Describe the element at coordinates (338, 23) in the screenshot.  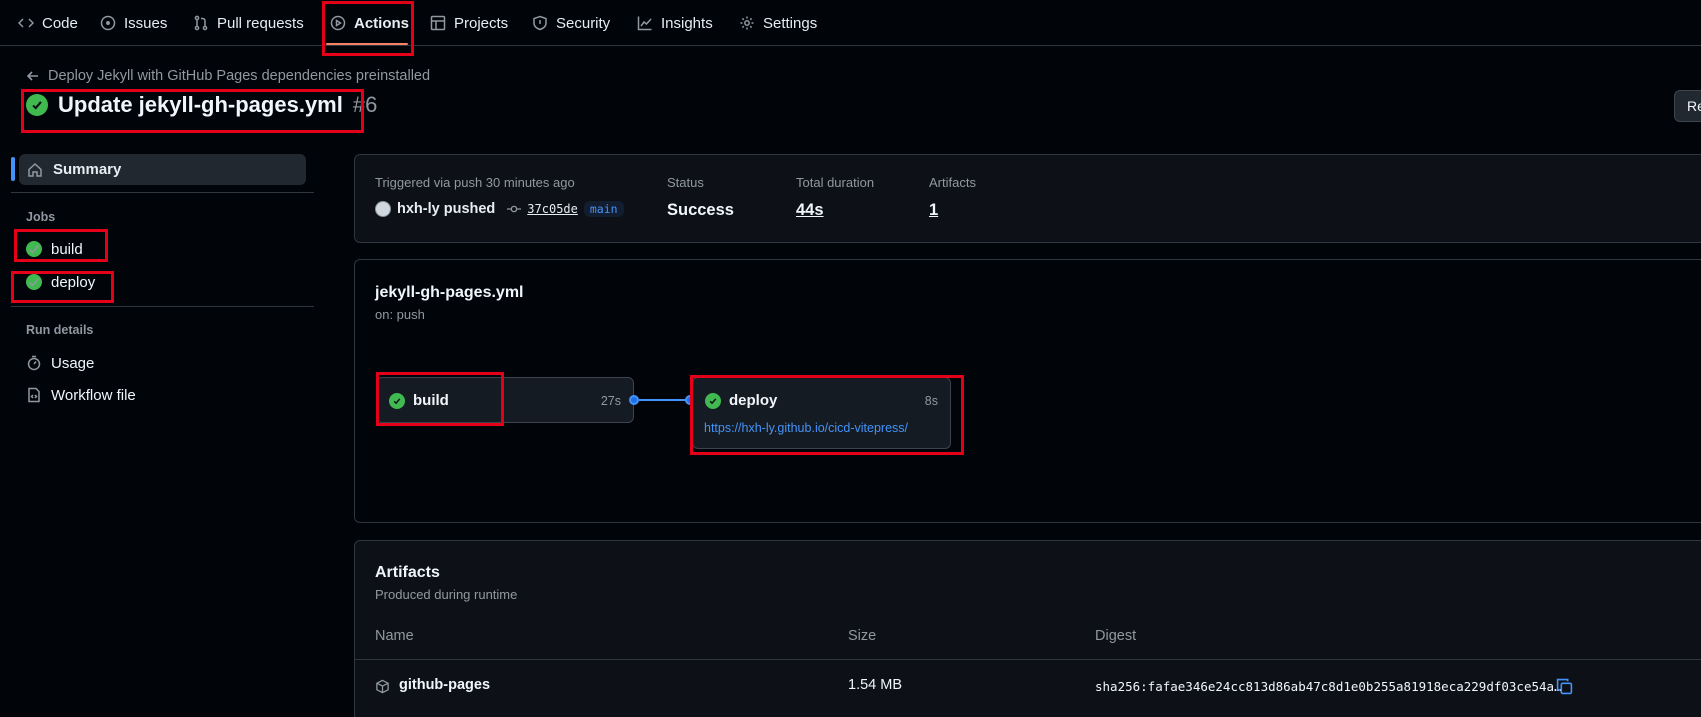
I see `play-icon` at that location.